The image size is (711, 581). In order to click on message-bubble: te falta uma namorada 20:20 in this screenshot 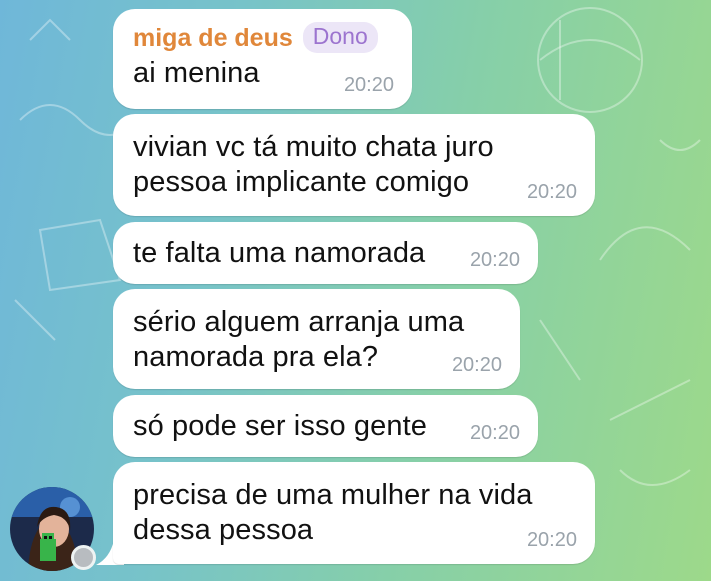, I will do `click(325, 253)`.